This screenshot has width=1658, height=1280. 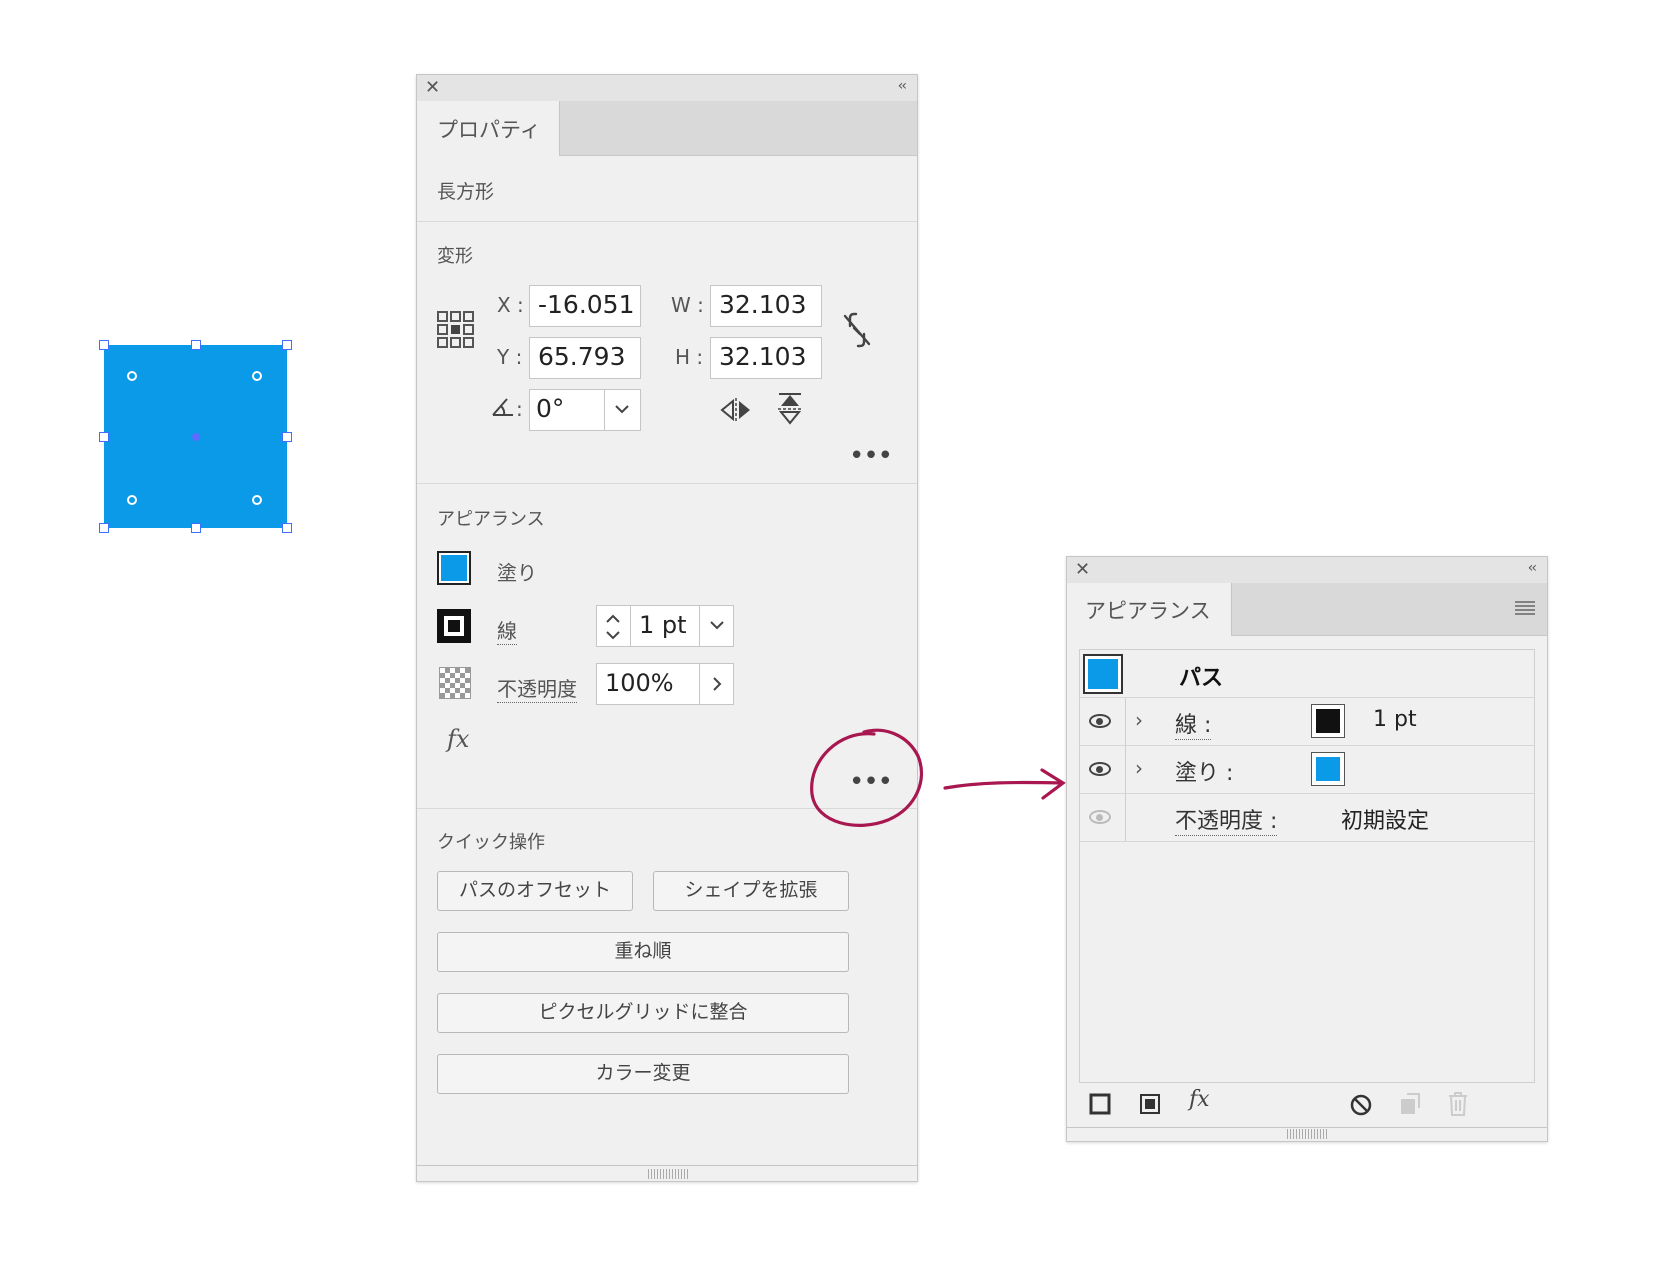 What do you see at coordinates (1385, 821) in the screenshot?
I see `opacity-value: 初期設定` at bounding box center [1385, 821].